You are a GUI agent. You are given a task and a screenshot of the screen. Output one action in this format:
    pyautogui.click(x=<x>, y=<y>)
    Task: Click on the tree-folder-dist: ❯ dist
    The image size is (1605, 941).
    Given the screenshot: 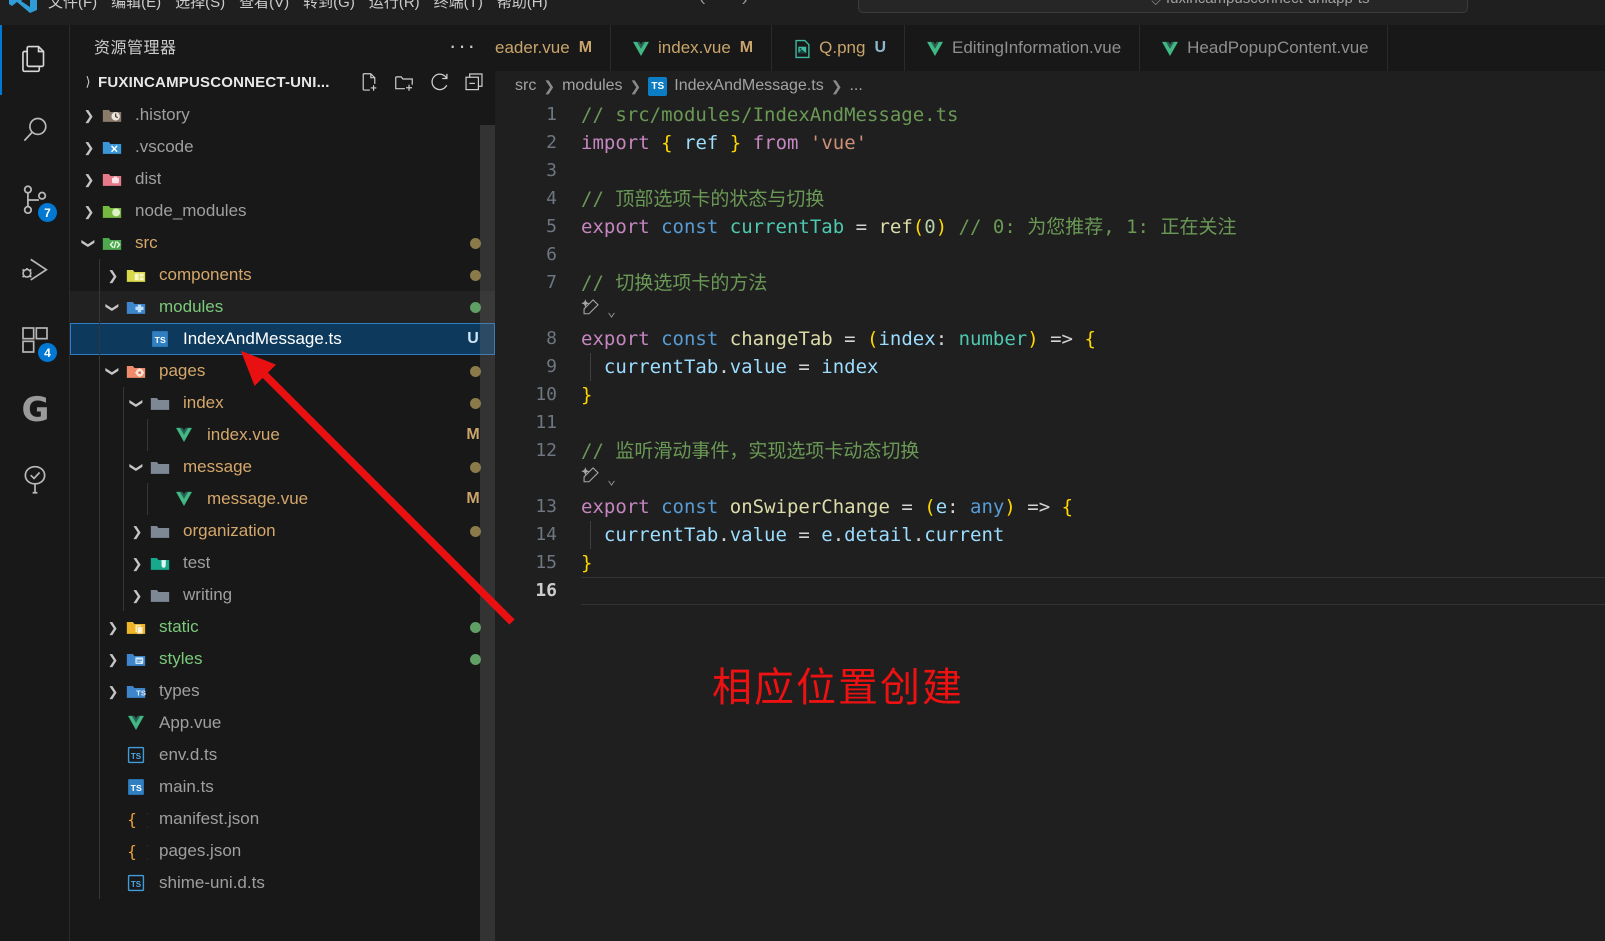 What is the action you would take?
    pyautogui.click(x=282, y=179)
    